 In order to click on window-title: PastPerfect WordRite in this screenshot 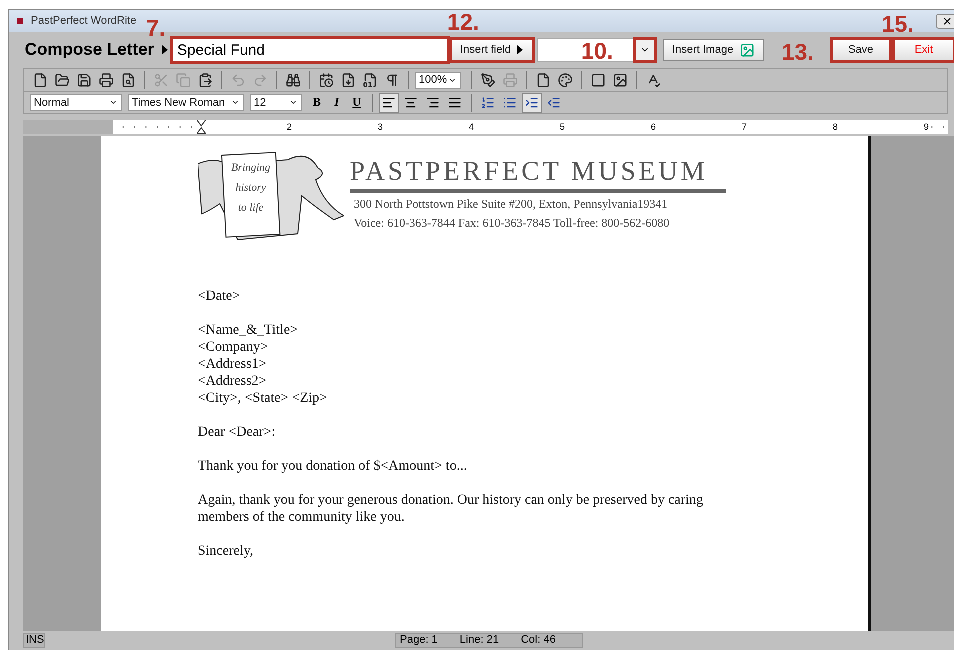, I will do `click(84, 21)`.